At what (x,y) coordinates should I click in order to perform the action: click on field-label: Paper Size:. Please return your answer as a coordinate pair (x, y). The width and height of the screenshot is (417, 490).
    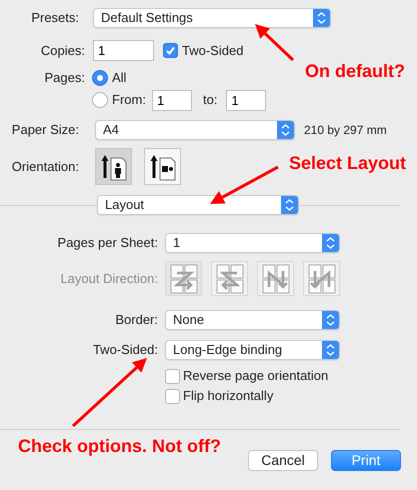
    Looking at the image, I should click on (44, 129).